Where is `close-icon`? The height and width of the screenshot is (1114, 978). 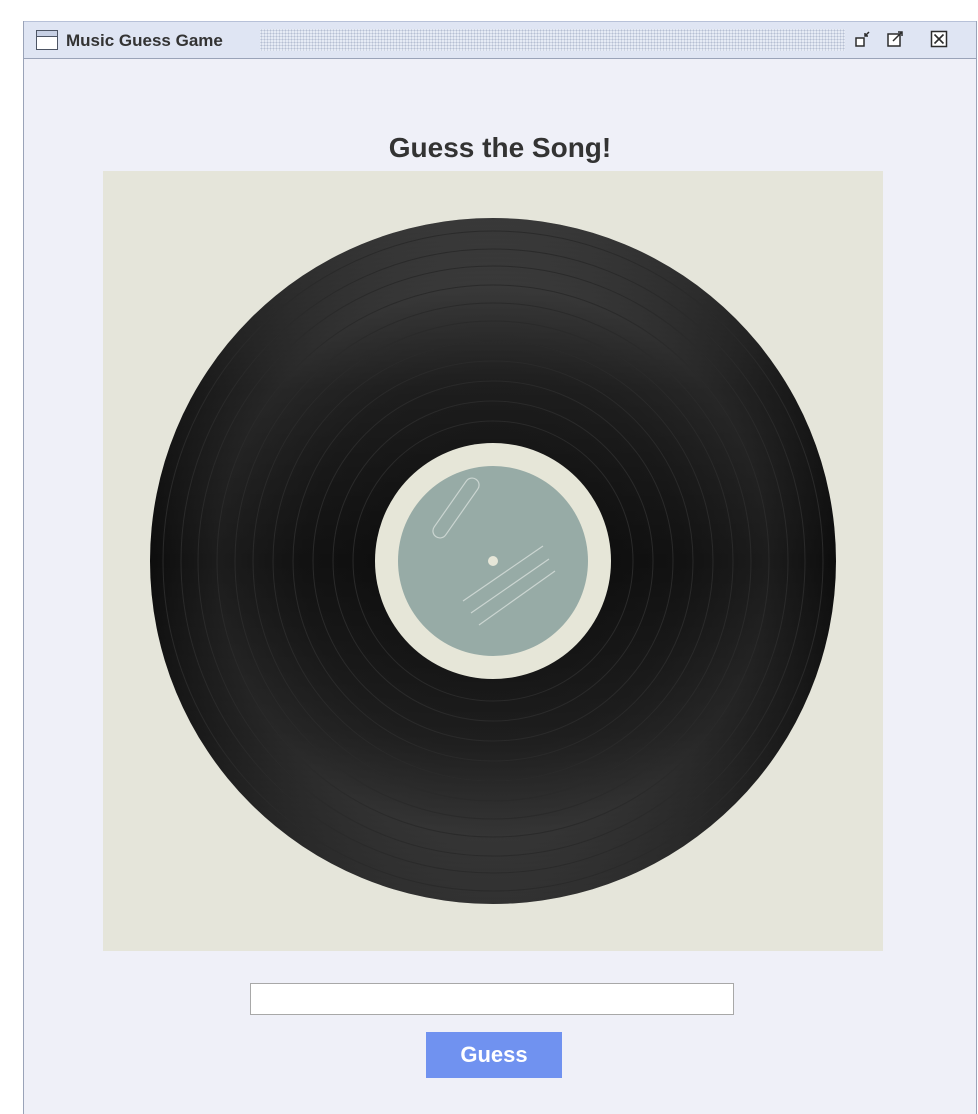
close-icon is located at coordinates (939, 39).